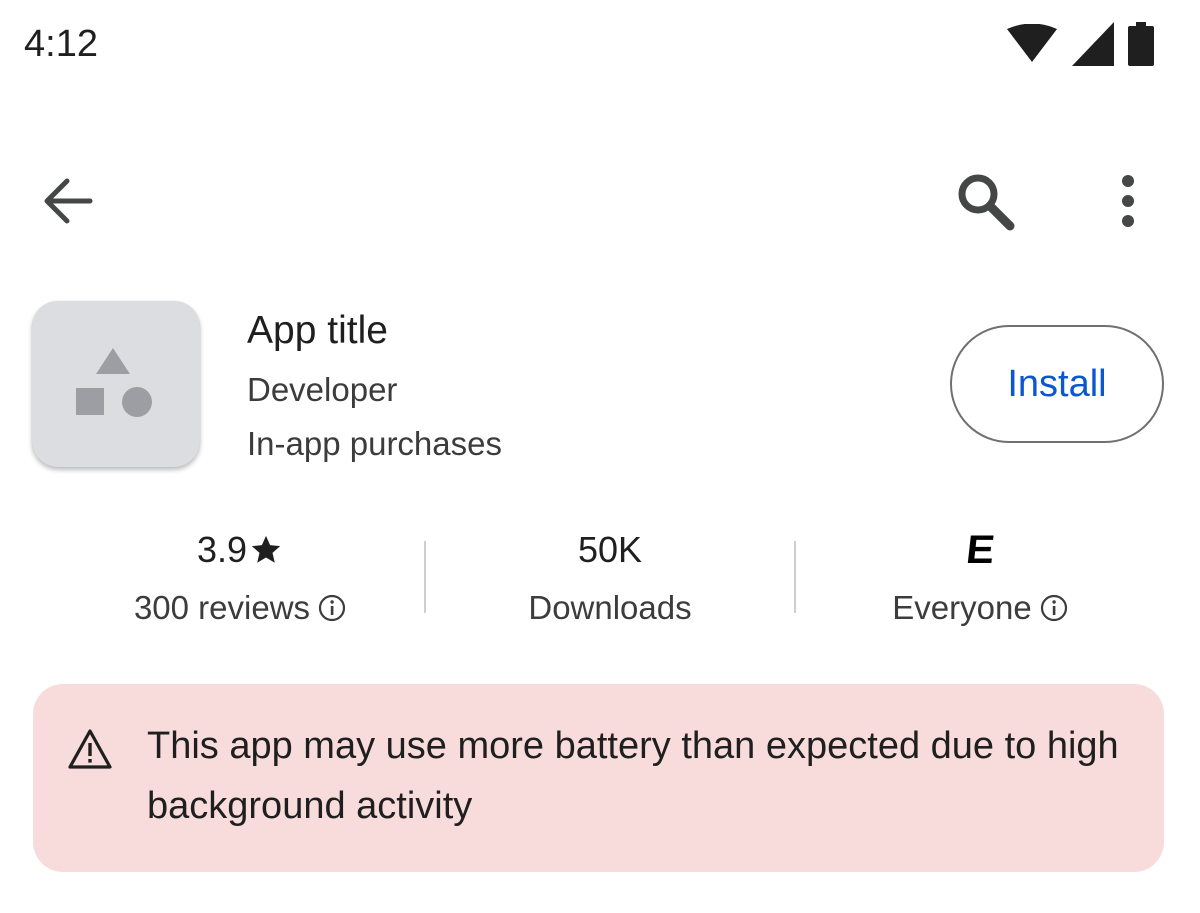 This screenshot has width=1200, height=913. What do you see at coordinates (266, 549) in the screenshot?
I see `star-icon` at bounding box center [266, 549].